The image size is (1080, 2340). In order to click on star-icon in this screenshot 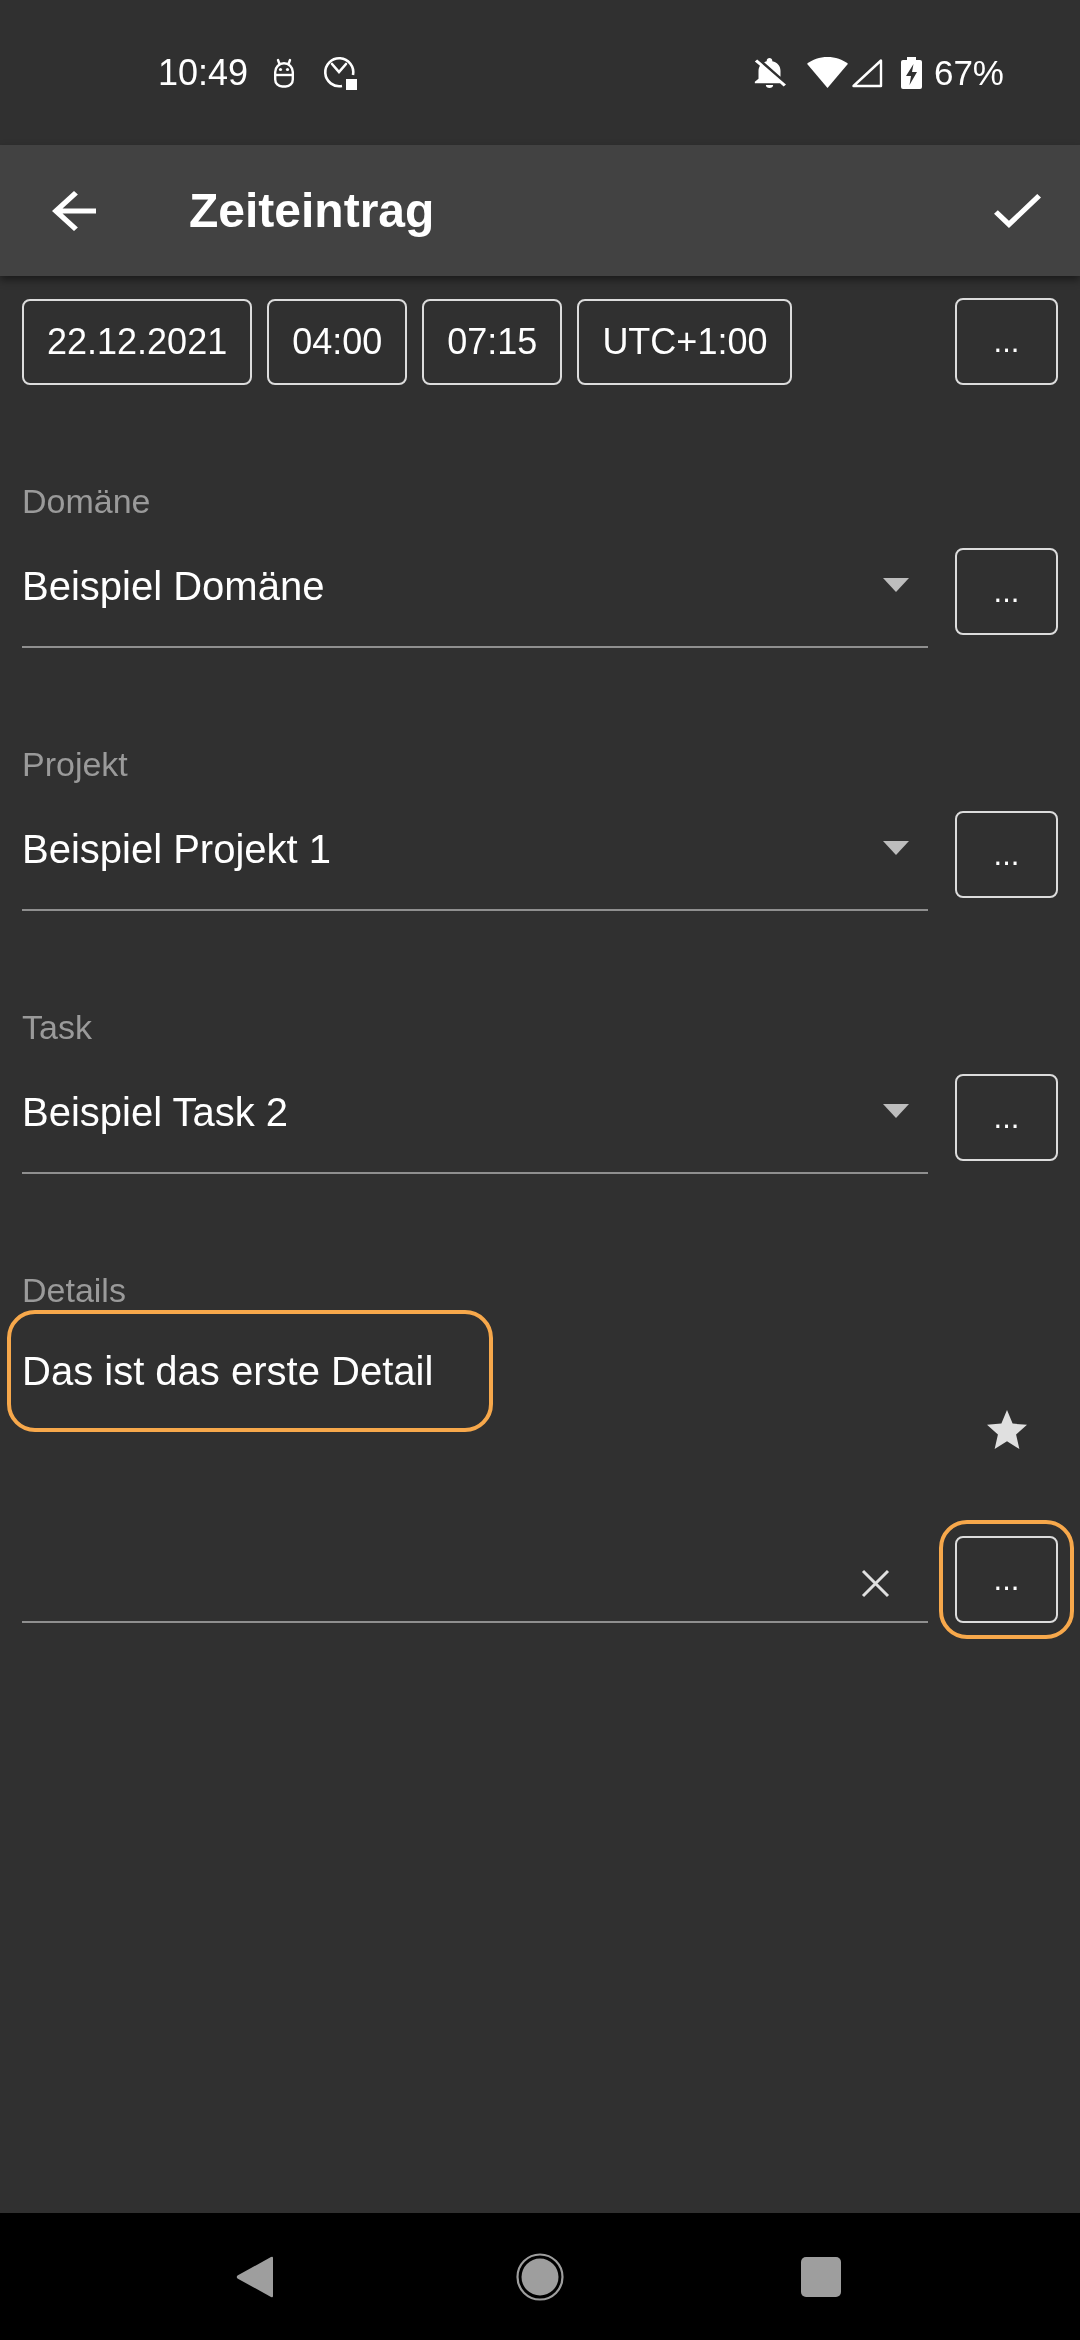, I will do `click(1006, 1429)`.